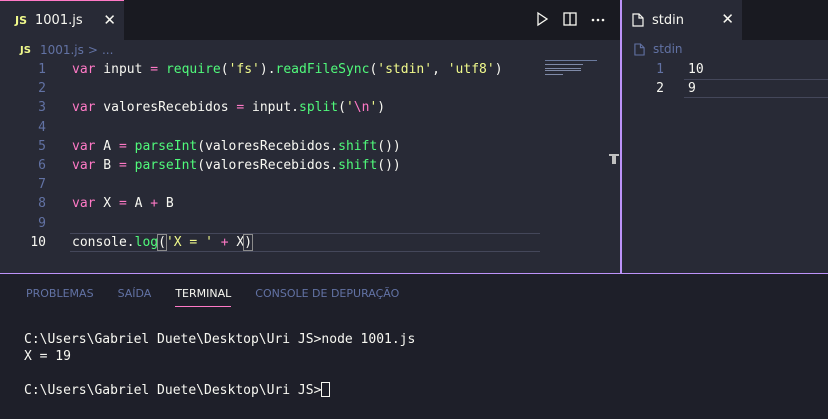 The height and width of the screenshot is (419, 828). I want to click on line-number: 10, so click(38, 242).